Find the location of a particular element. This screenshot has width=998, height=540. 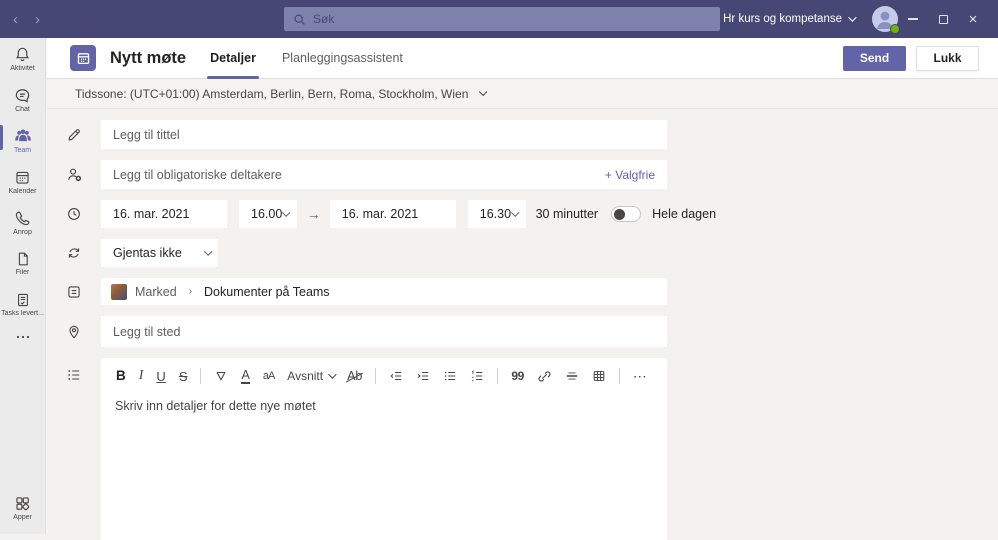

location-input is located at coordinates (384, 331).